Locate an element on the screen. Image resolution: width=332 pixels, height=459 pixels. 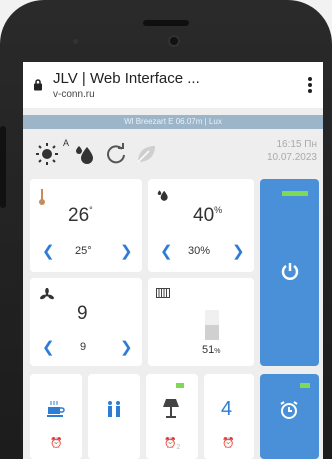
fan-tile: 9 ❮ 9 ❯ is located at coordinates (86, 322).